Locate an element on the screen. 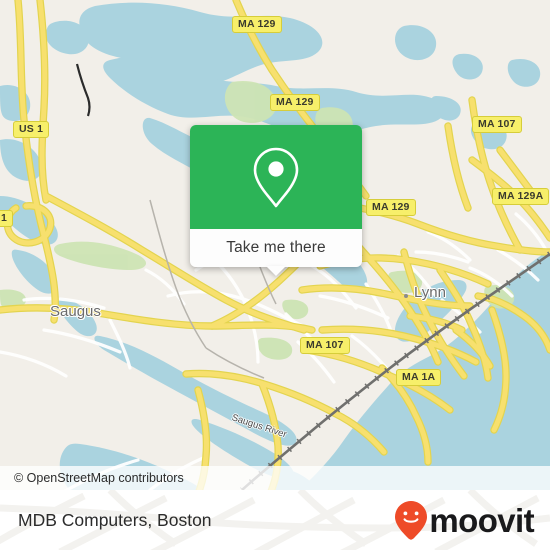 This screenshot has height=550, width=550. location-callout-card: Take me there is located at coordinates (276, 200).